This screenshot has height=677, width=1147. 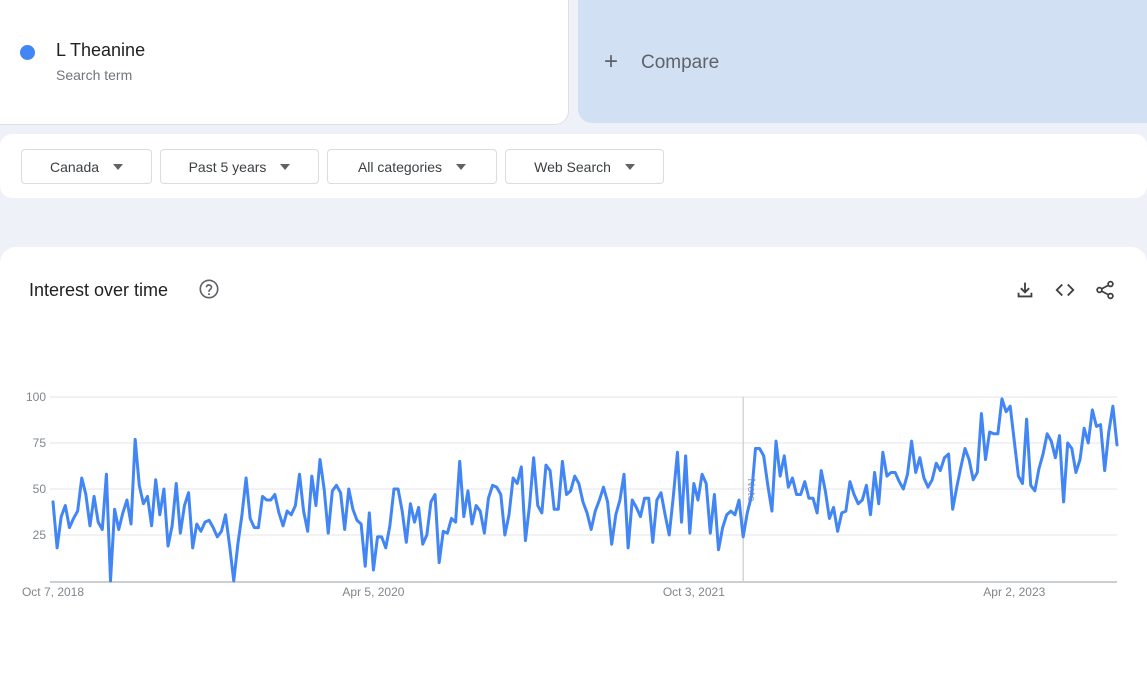 I want to click on time-range-filter-label: Past 5 years, so click(x=227, y=166).